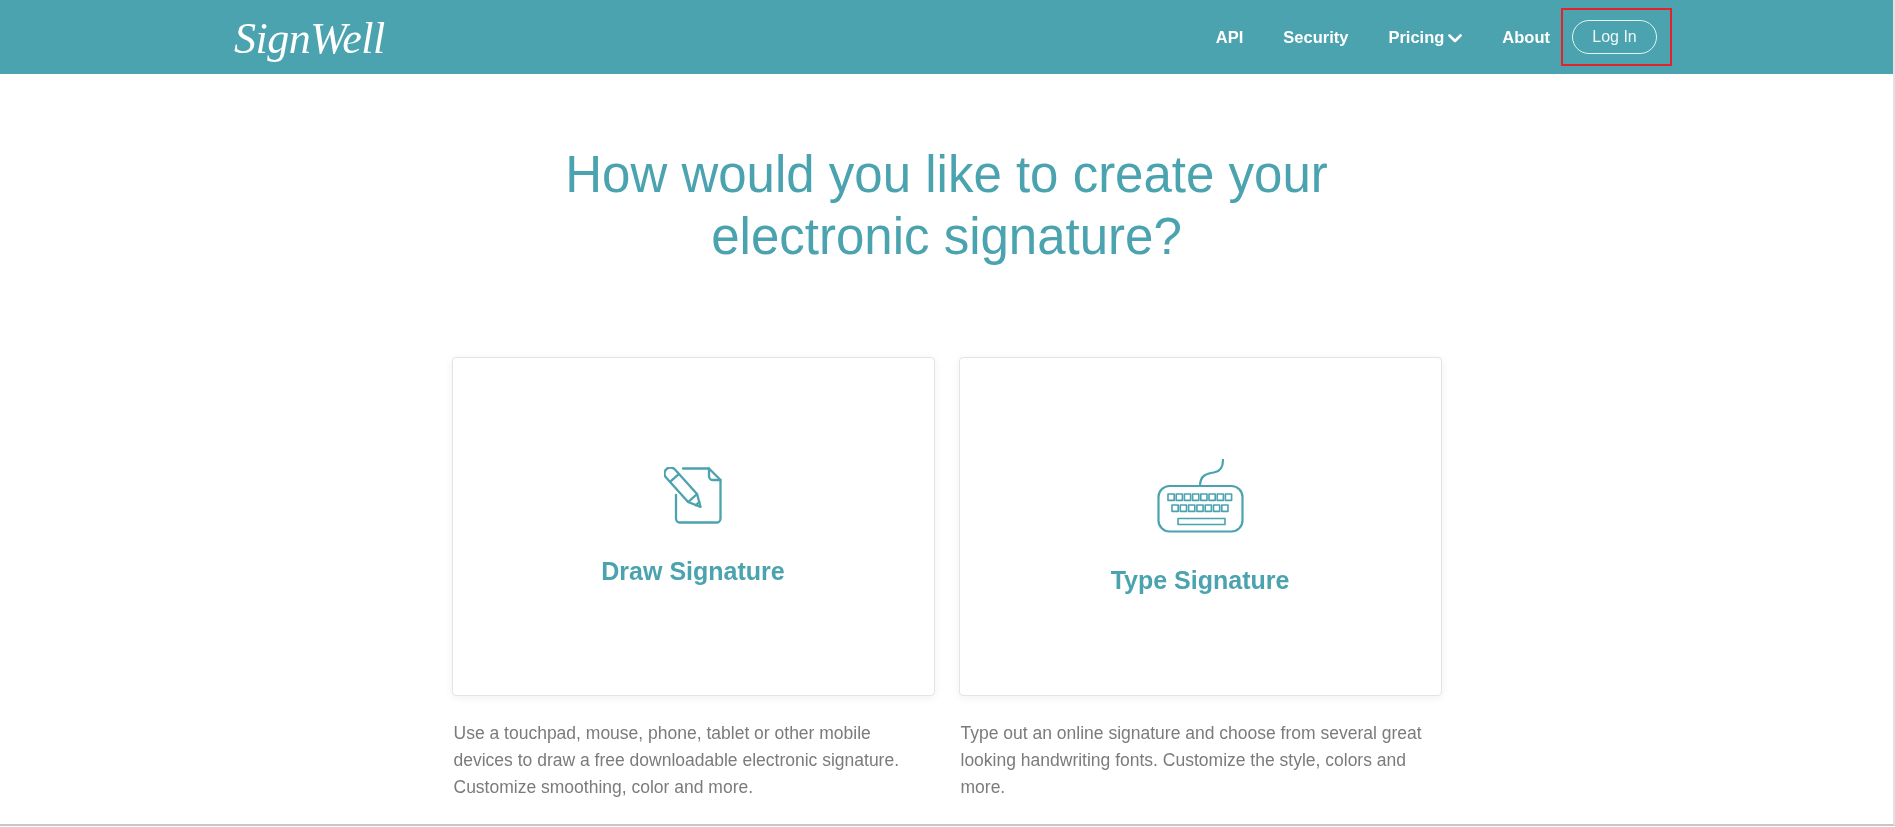  What do you see at coordinates (1526, 37) in the screenshot?
I see `nav-link: About` at bounding box center [1526, 37].